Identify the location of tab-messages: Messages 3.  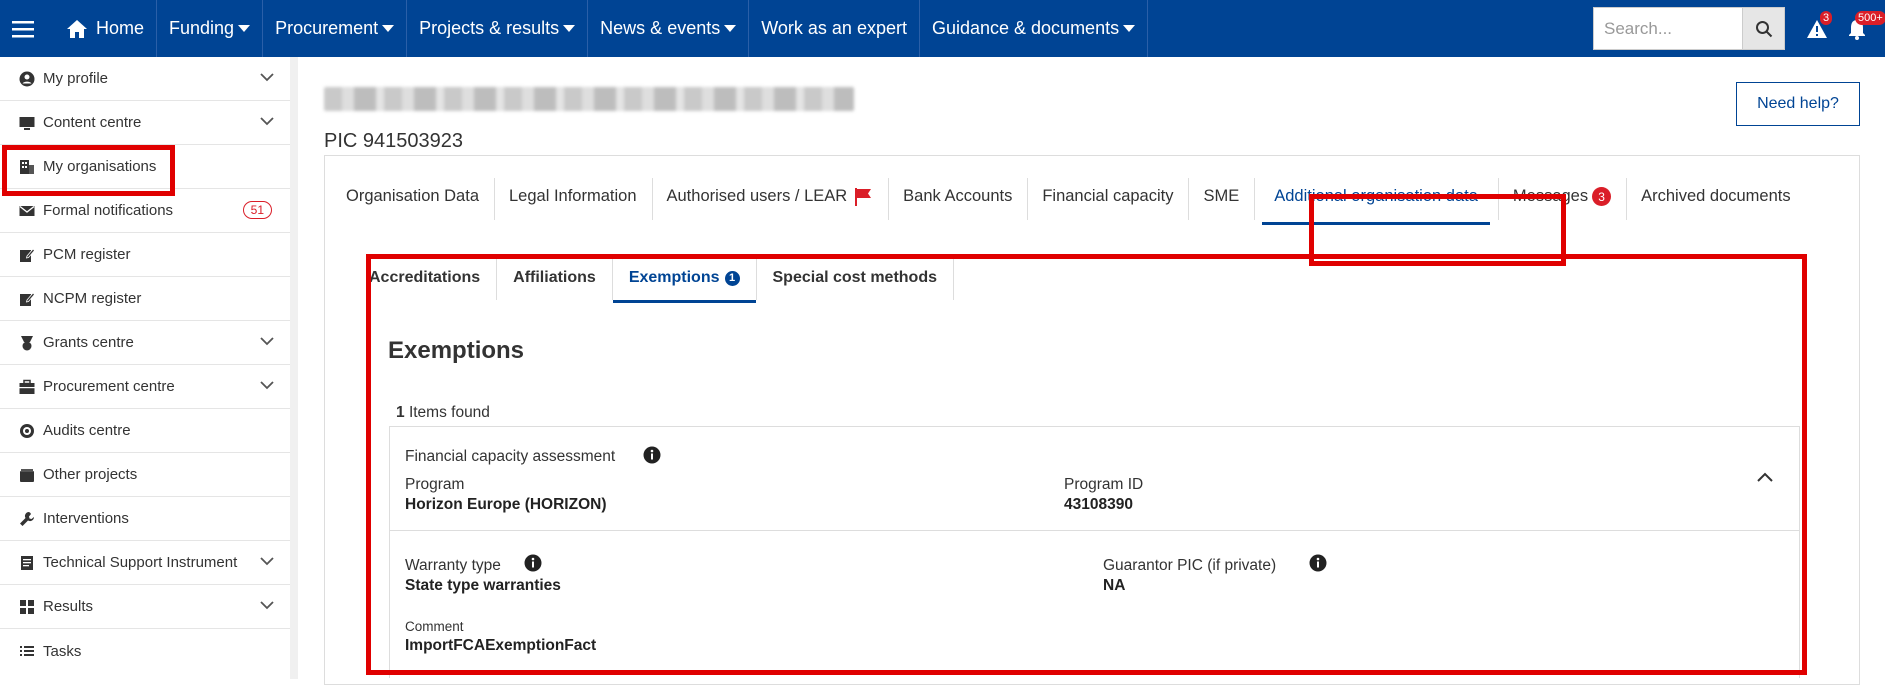
(1561, 196).